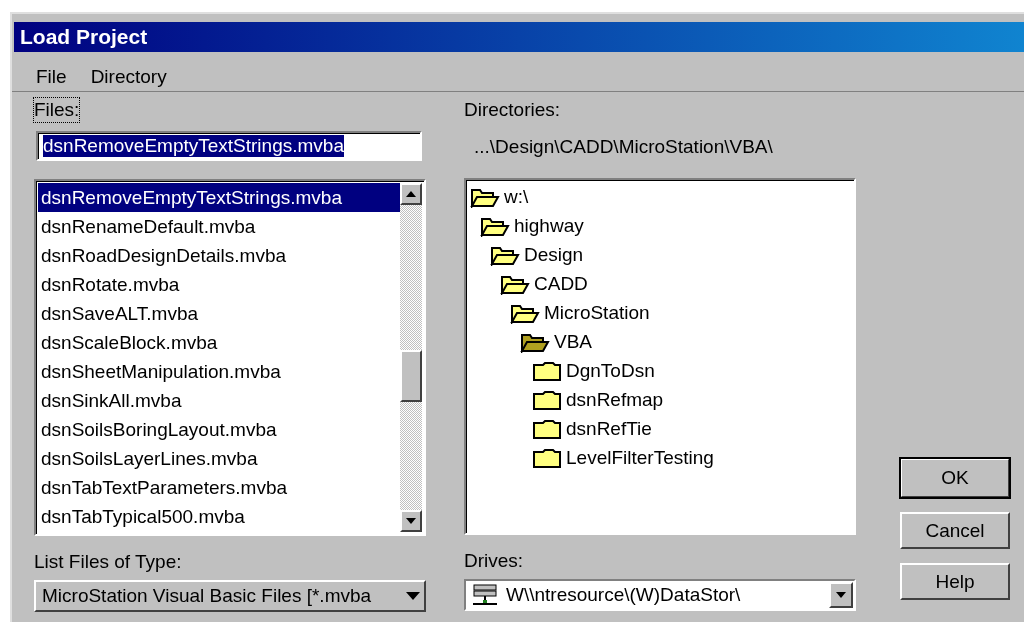  Describe the element at coordinates (219, 284) in the screenshot. I see `filename-entry: dsnRotate.mvba` at that location.